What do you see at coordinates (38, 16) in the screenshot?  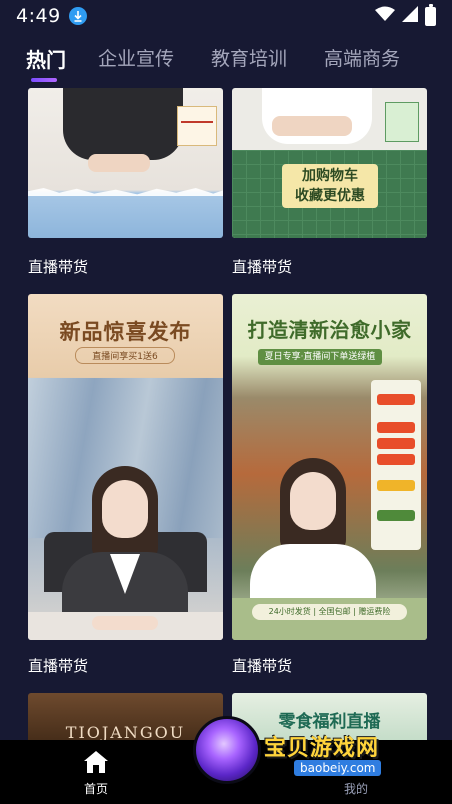 I see `status-time: 4:49` at bounding box center [38, 16].